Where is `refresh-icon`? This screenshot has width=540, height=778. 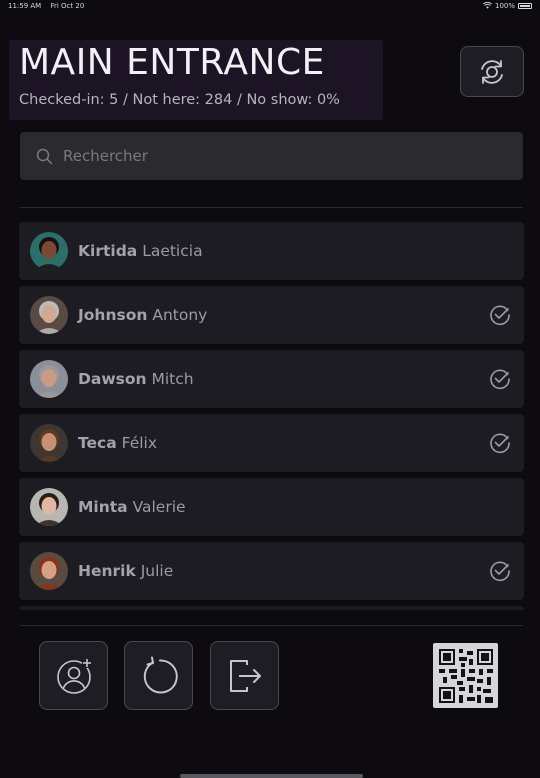 refresh-icon is located at coordinates (160, 674).